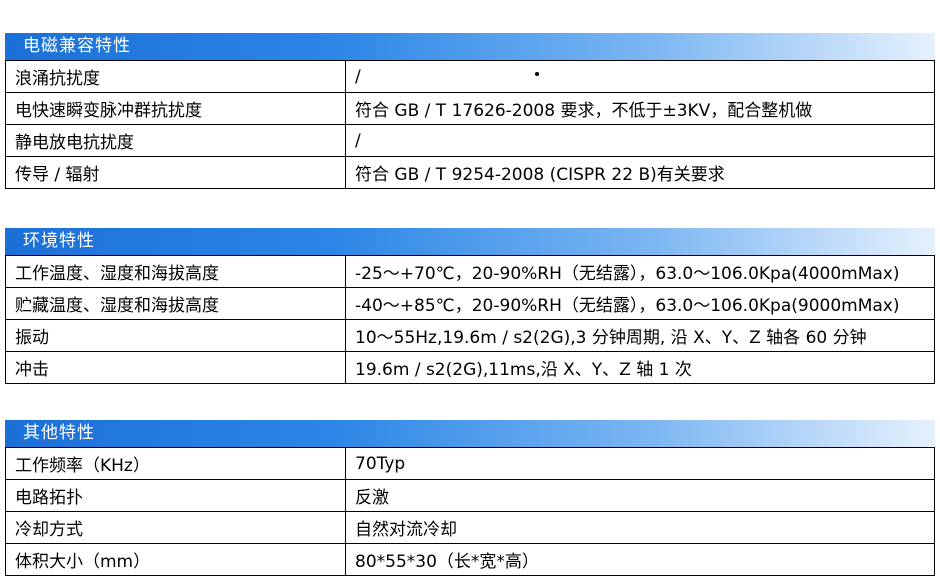  What do you see at coordinates (175, 140) in the screenshot?
I see `row-label: 静电放电抗扰度` at bounding box center [175, 140].